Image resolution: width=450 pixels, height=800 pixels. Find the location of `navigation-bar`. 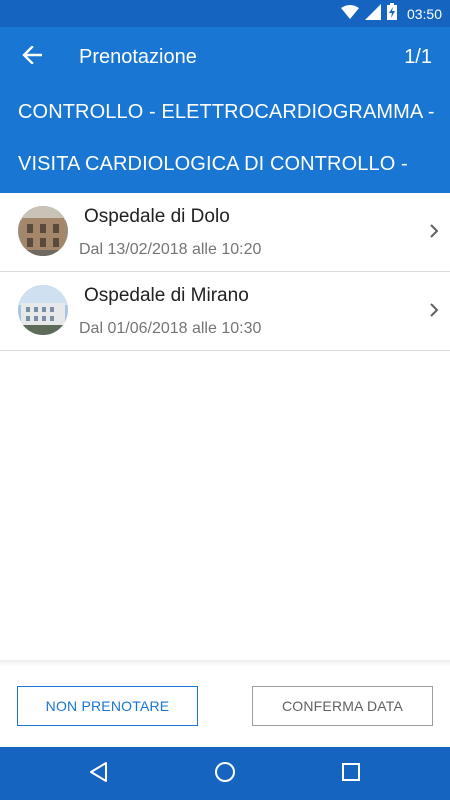

navigation-bar is located at coordinates (225, 773).